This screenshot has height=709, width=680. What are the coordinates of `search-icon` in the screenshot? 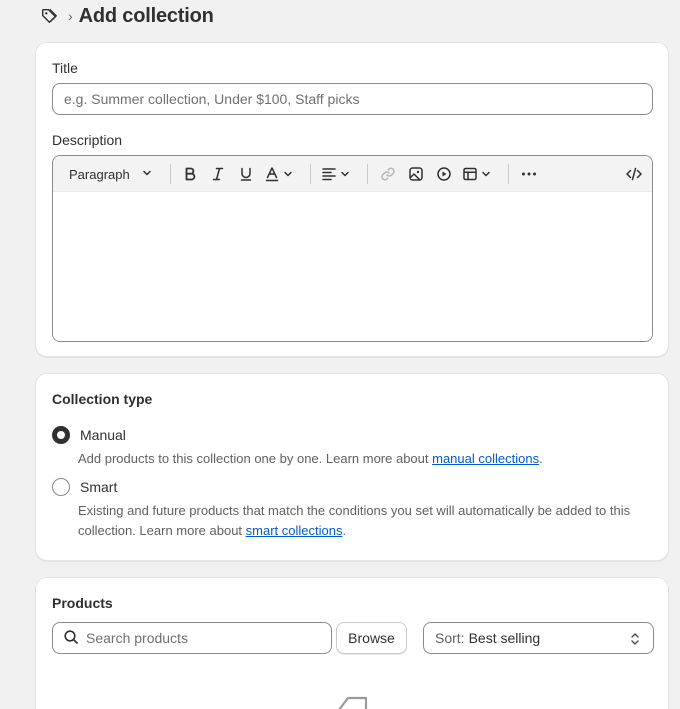 It's located at (71, 638).